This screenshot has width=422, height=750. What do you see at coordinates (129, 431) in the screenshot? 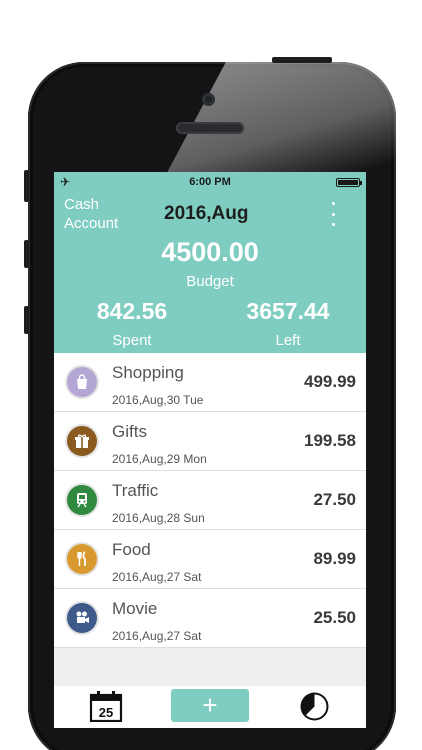
I see `entry-category: Gifts` at bounding box center [129, 431].